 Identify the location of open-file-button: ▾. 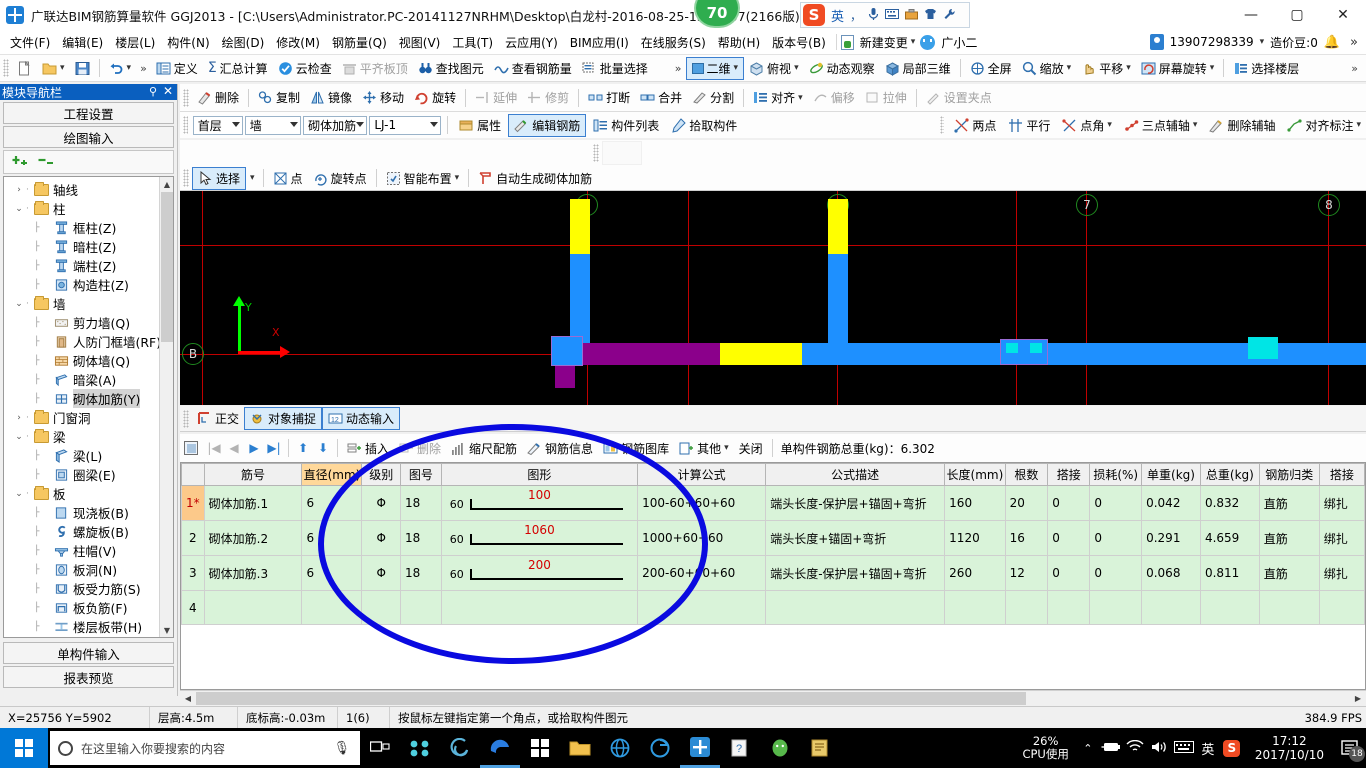
(53, 68).